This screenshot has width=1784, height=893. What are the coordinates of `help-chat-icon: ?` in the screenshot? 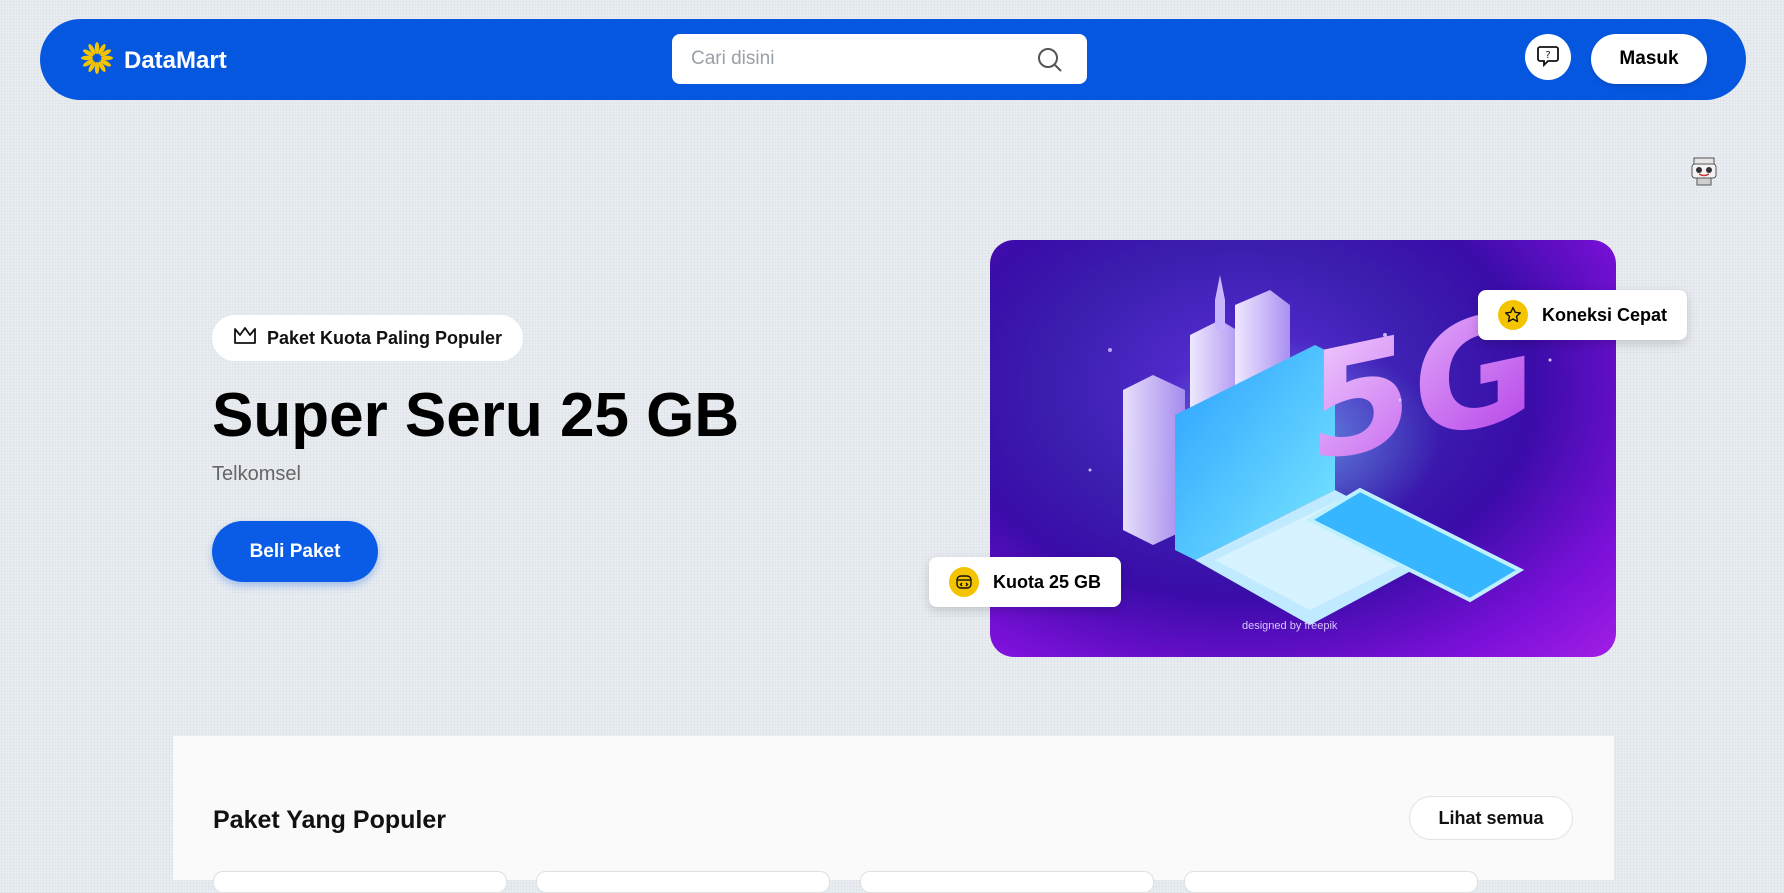 It's located at (1548, 57).